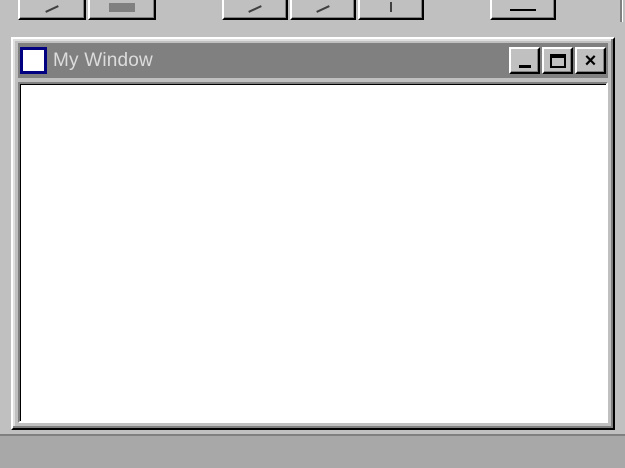 The height and width of the screenshot is (468, 625). I want to click on close-button: ×, so click(590, 60).